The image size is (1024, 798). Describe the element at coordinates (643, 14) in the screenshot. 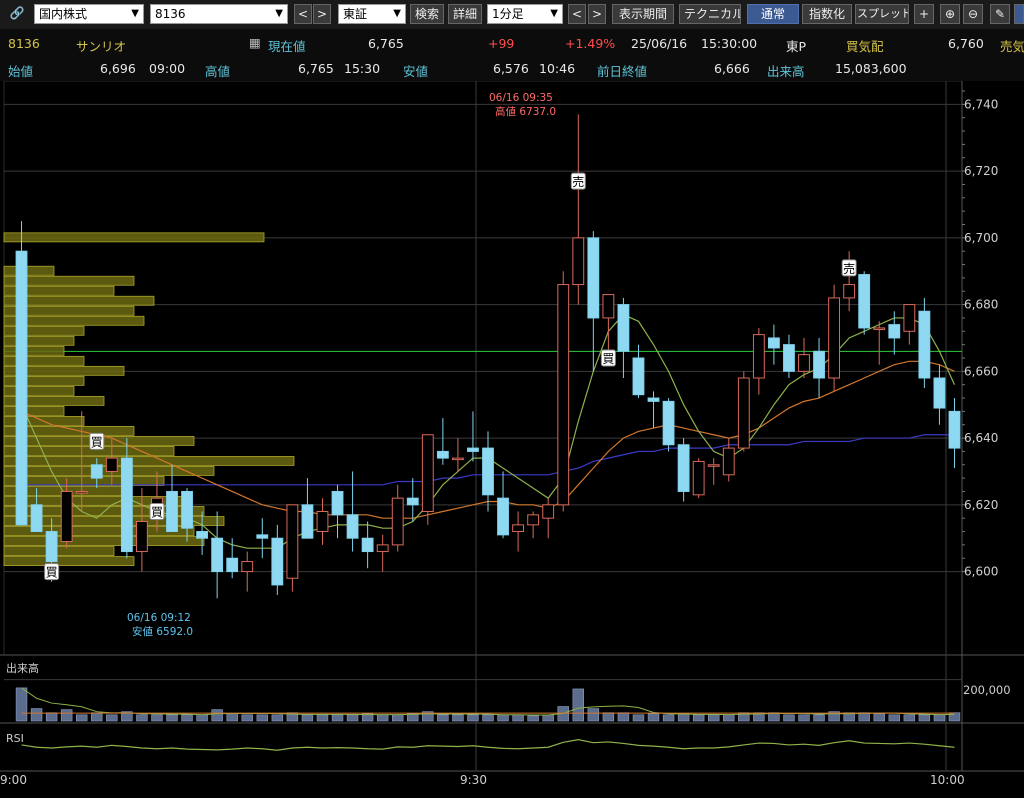

I see `period-button: 表示期間` at that location.